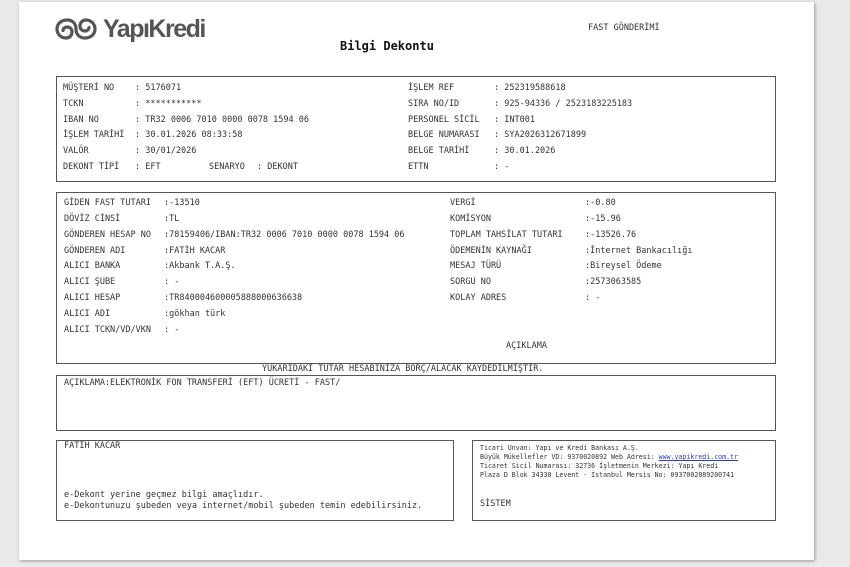  Describe the element at coordinates (444, 120) in the screenshot. I see `field-label: PERSONEL SİCİL` at that location.